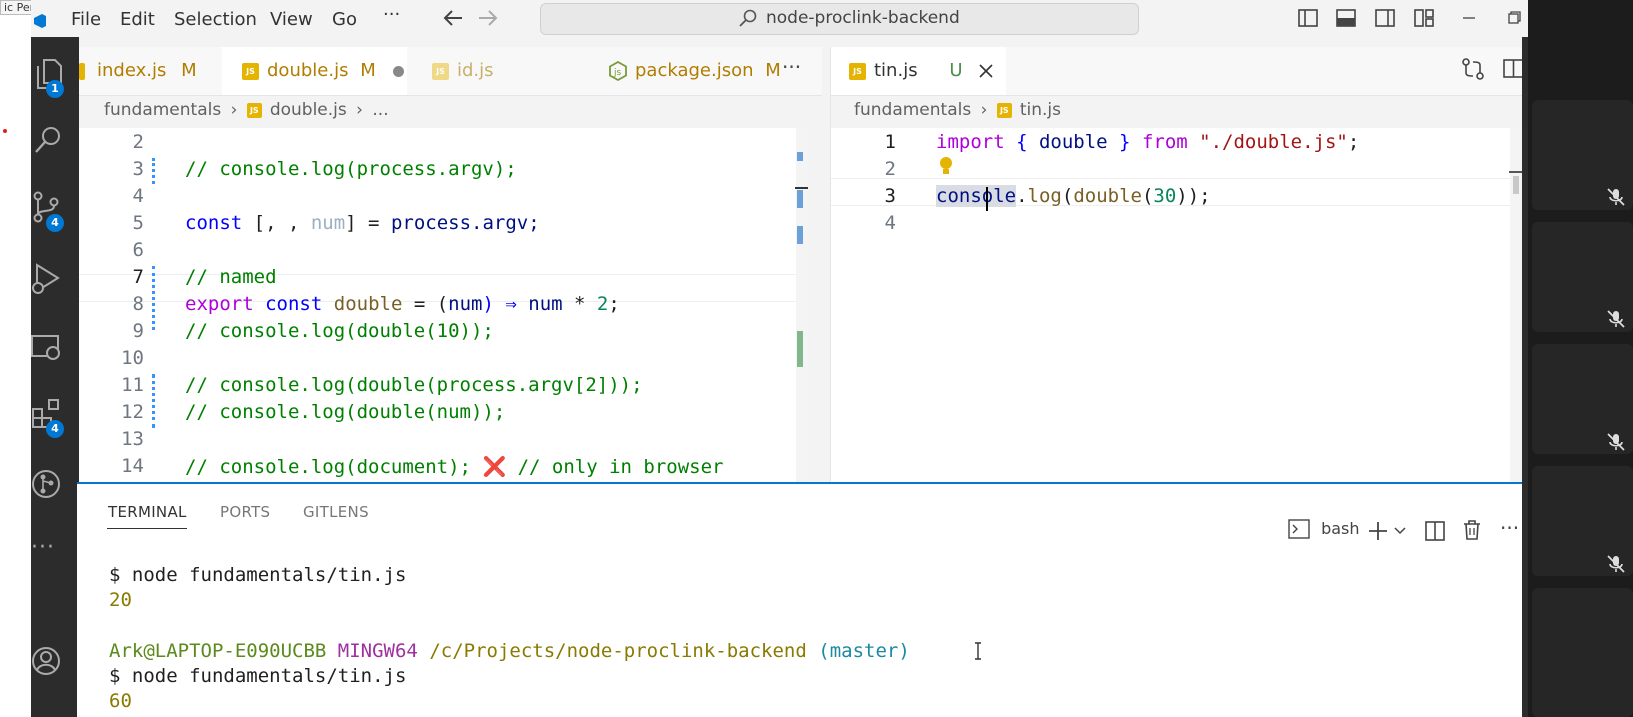  Describe the element at coordinates (138, 223) in the screenshot. I see `line-number: 5` at that location.